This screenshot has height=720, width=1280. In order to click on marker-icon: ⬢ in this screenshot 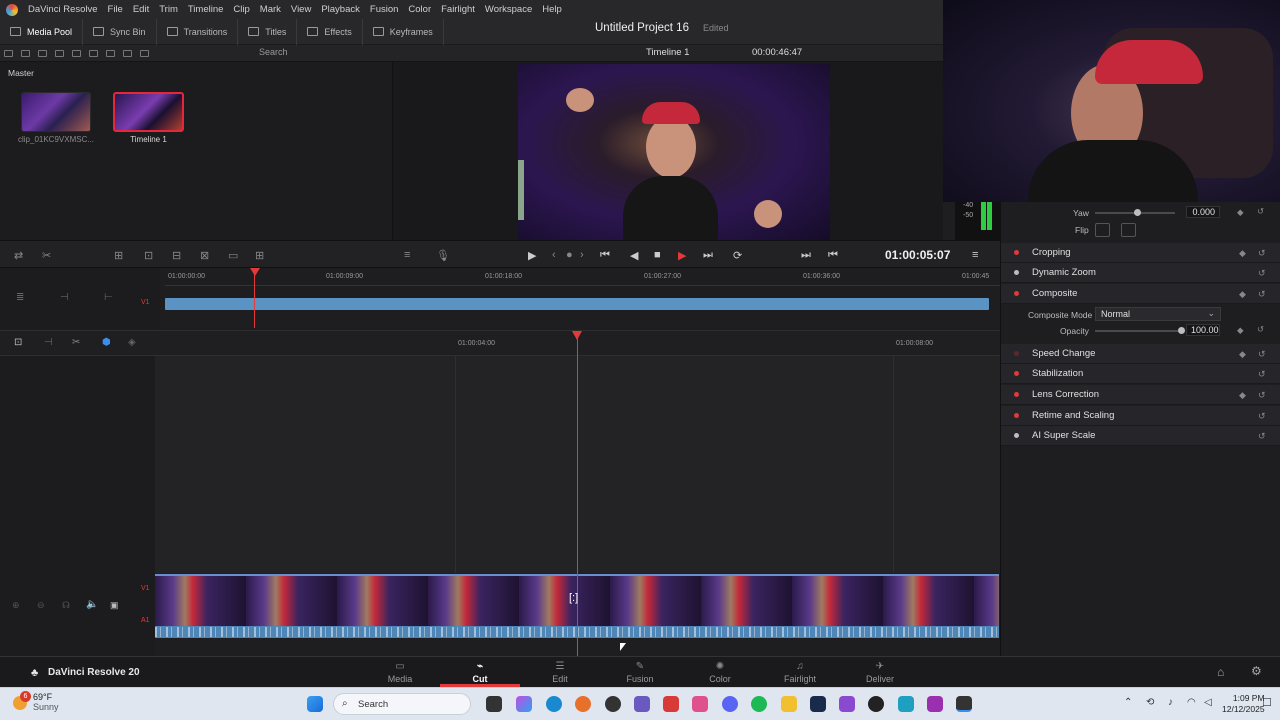, I will do `click(106, 342)`.